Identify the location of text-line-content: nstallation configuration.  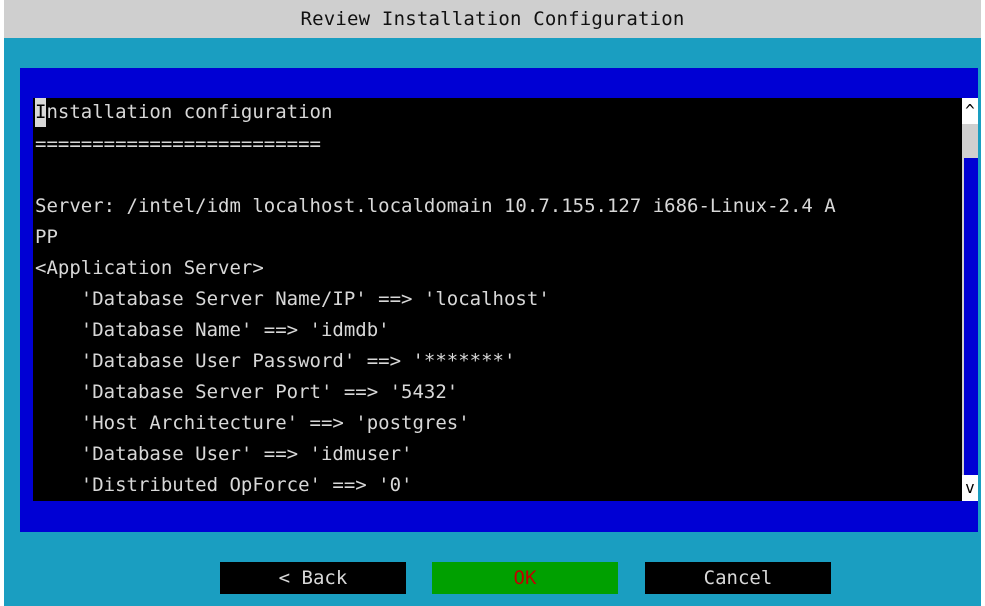
(189, 112).